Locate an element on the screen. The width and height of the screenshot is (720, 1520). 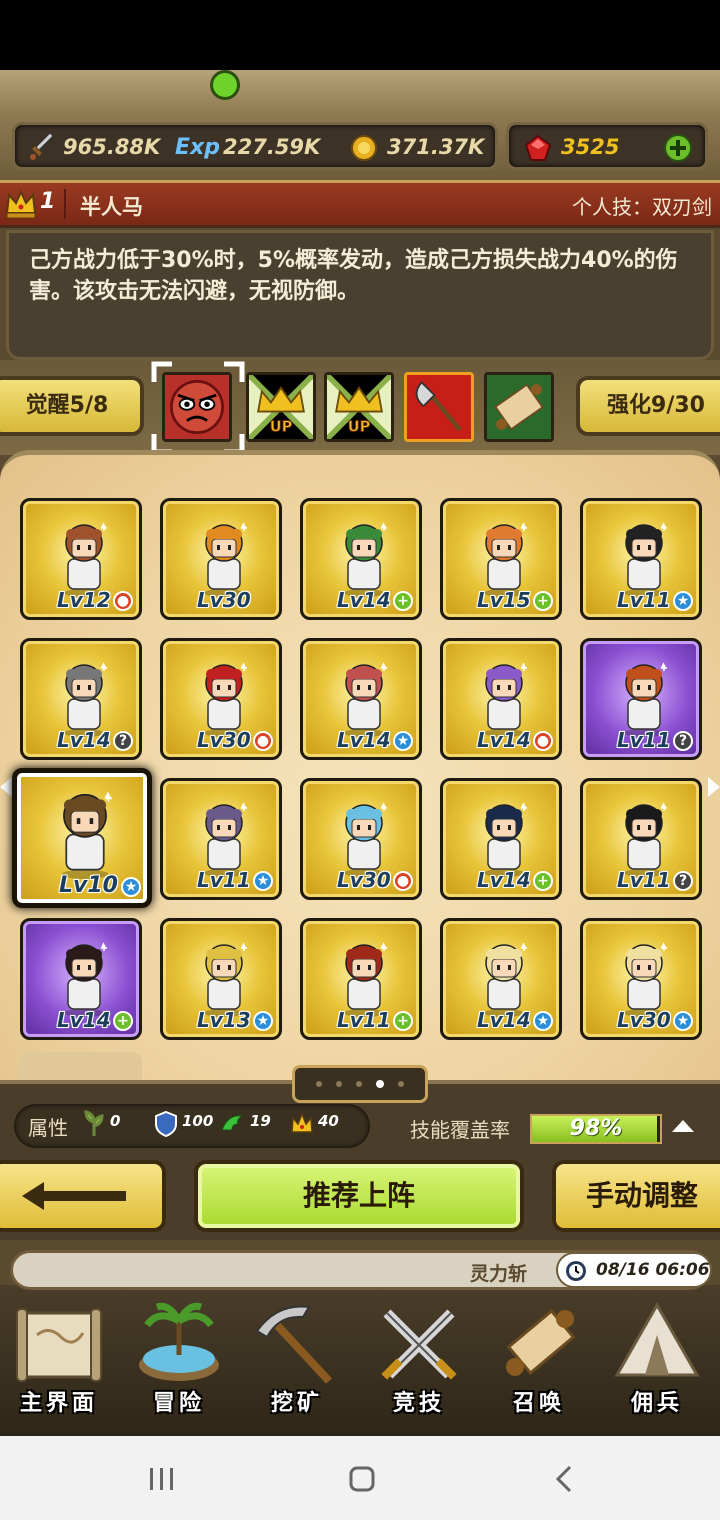
map-scroll-icon is located at coordinates (59, 1345).